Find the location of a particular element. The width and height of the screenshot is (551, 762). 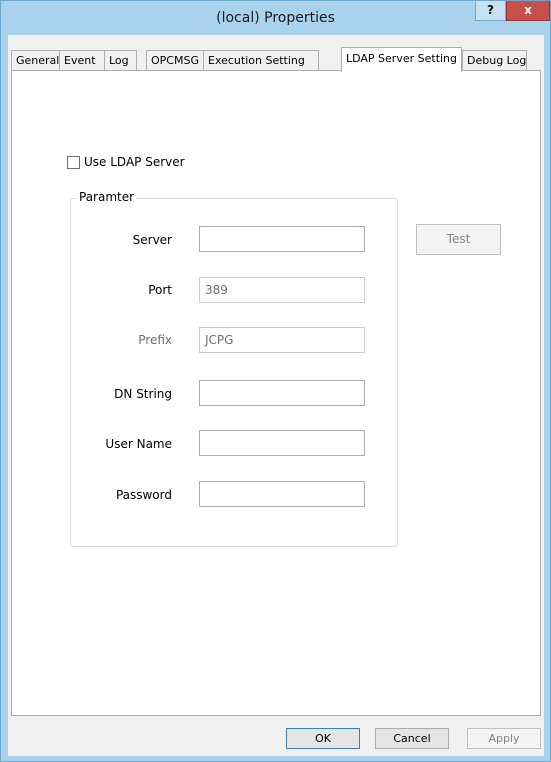

port-input: 389 is located at coordinates (282, 290).